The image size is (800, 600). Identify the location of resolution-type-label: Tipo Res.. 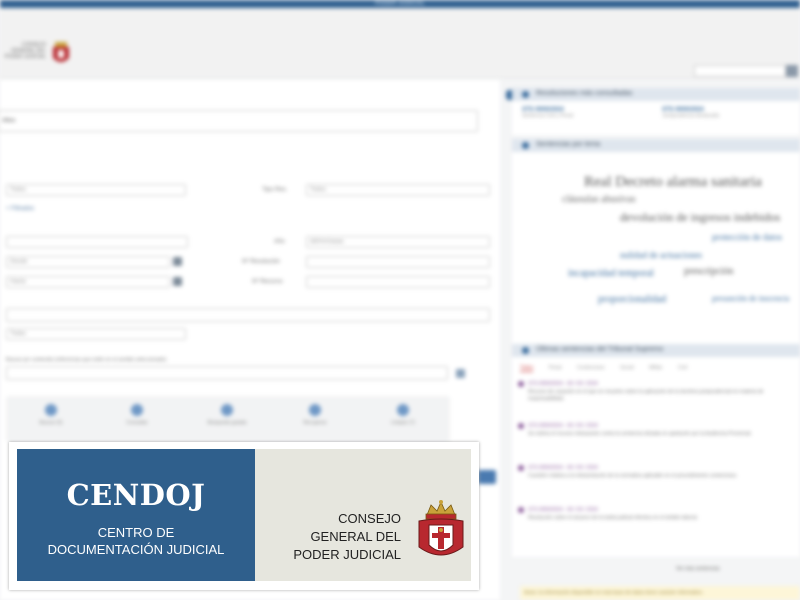
(275, 190).